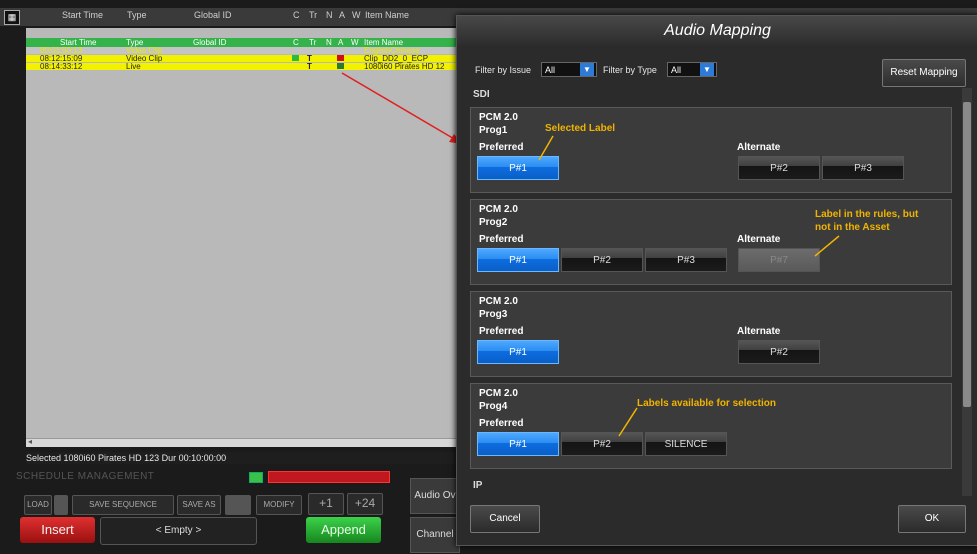 The width and height of the screenshot is (977, 554). I want to click on annotation-rules-line1: Label in the rules, but, so click(867, 214).